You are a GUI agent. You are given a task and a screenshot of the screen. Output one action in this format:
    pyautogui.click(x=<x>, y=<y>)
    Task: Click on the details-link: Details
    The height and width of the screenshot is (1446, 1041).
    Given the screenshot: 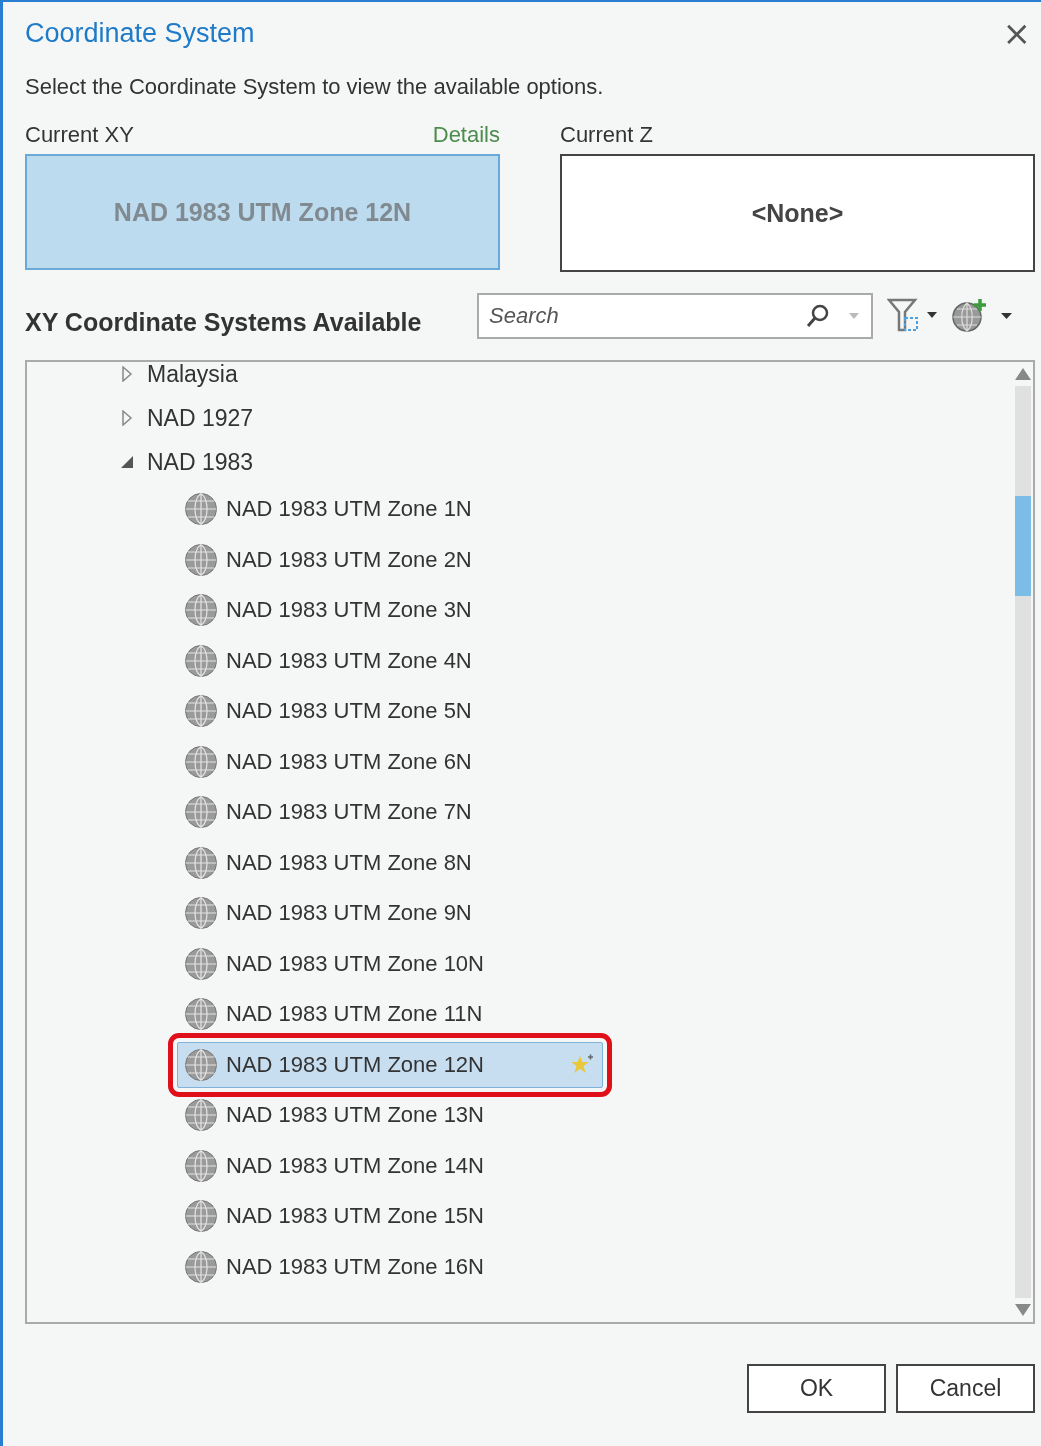 What is the action you would take?
    pyautogui.click(x=466, y=135)
    